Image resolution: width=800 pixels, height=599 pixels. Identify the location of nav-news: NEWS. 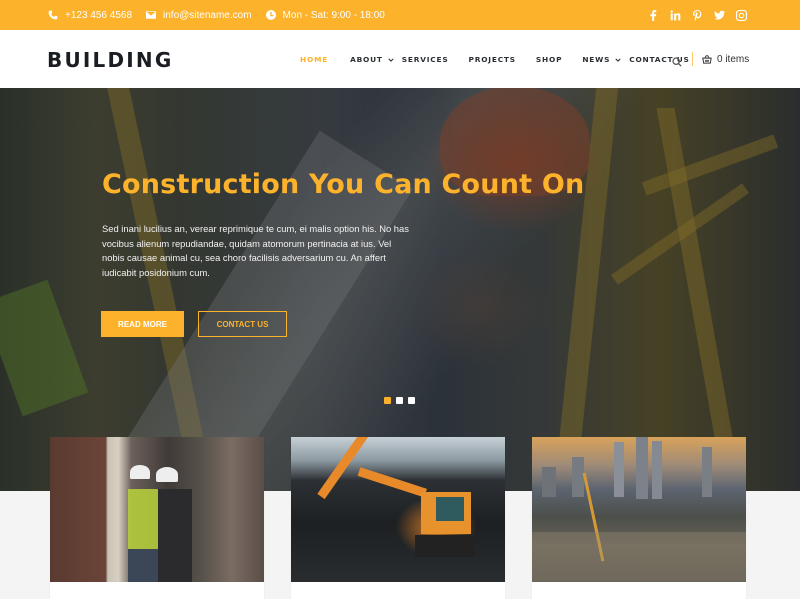
(601, 59).